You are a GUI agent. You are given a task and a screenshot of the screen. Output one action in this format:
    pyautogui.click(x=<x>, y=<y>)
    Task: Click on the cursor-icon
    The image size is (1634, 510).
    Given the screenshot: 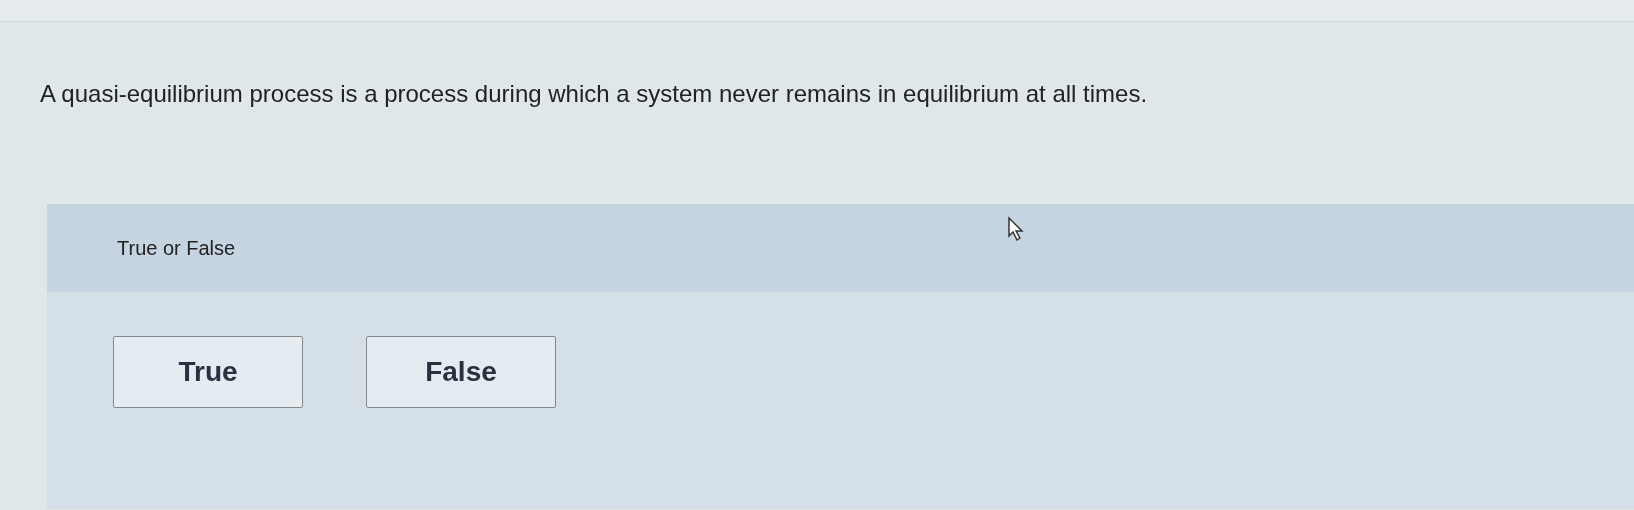 What is the action you would take?
    pyautogui.click(x=1016, y=229)
    